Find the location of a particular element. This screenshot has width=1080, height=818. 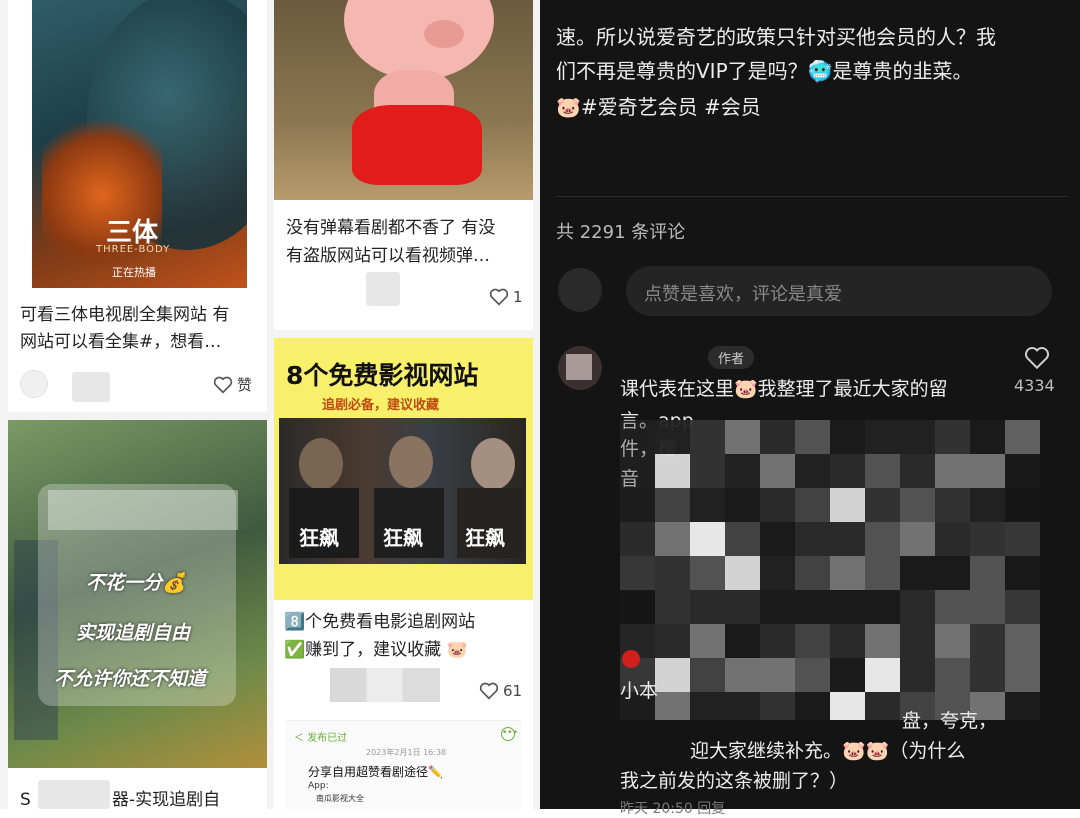

like-count: 61 is located at coordinates (513, 691).